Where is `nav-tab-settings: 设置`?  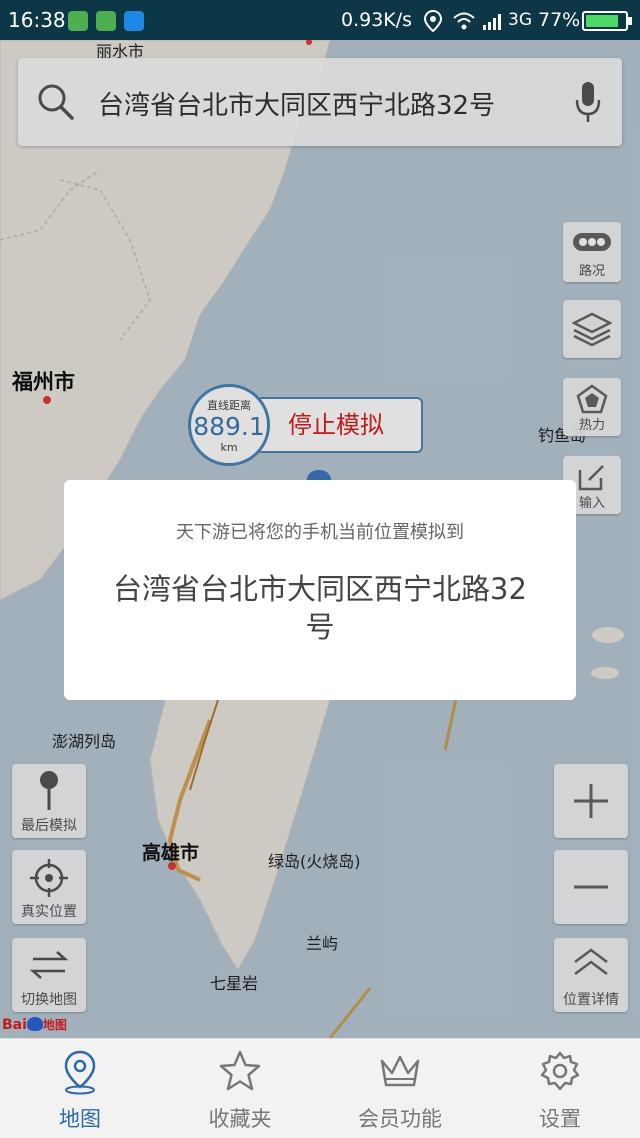
nav-tab-settings: 设置 is located at coordinates (560, 1088).